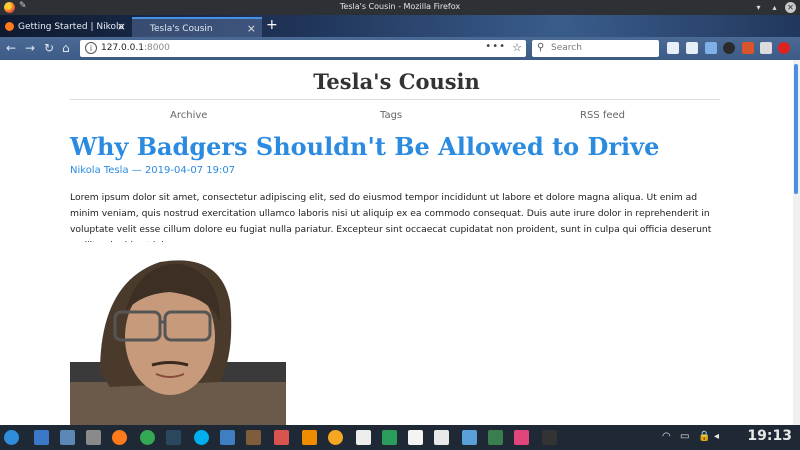 The width and height of the screenshot is (800, 450). Describe the element at coordinates (303, 48) in the screenshot. I see `url-bar: i 127.0.0.1:8000 ••• ☆` at that location.